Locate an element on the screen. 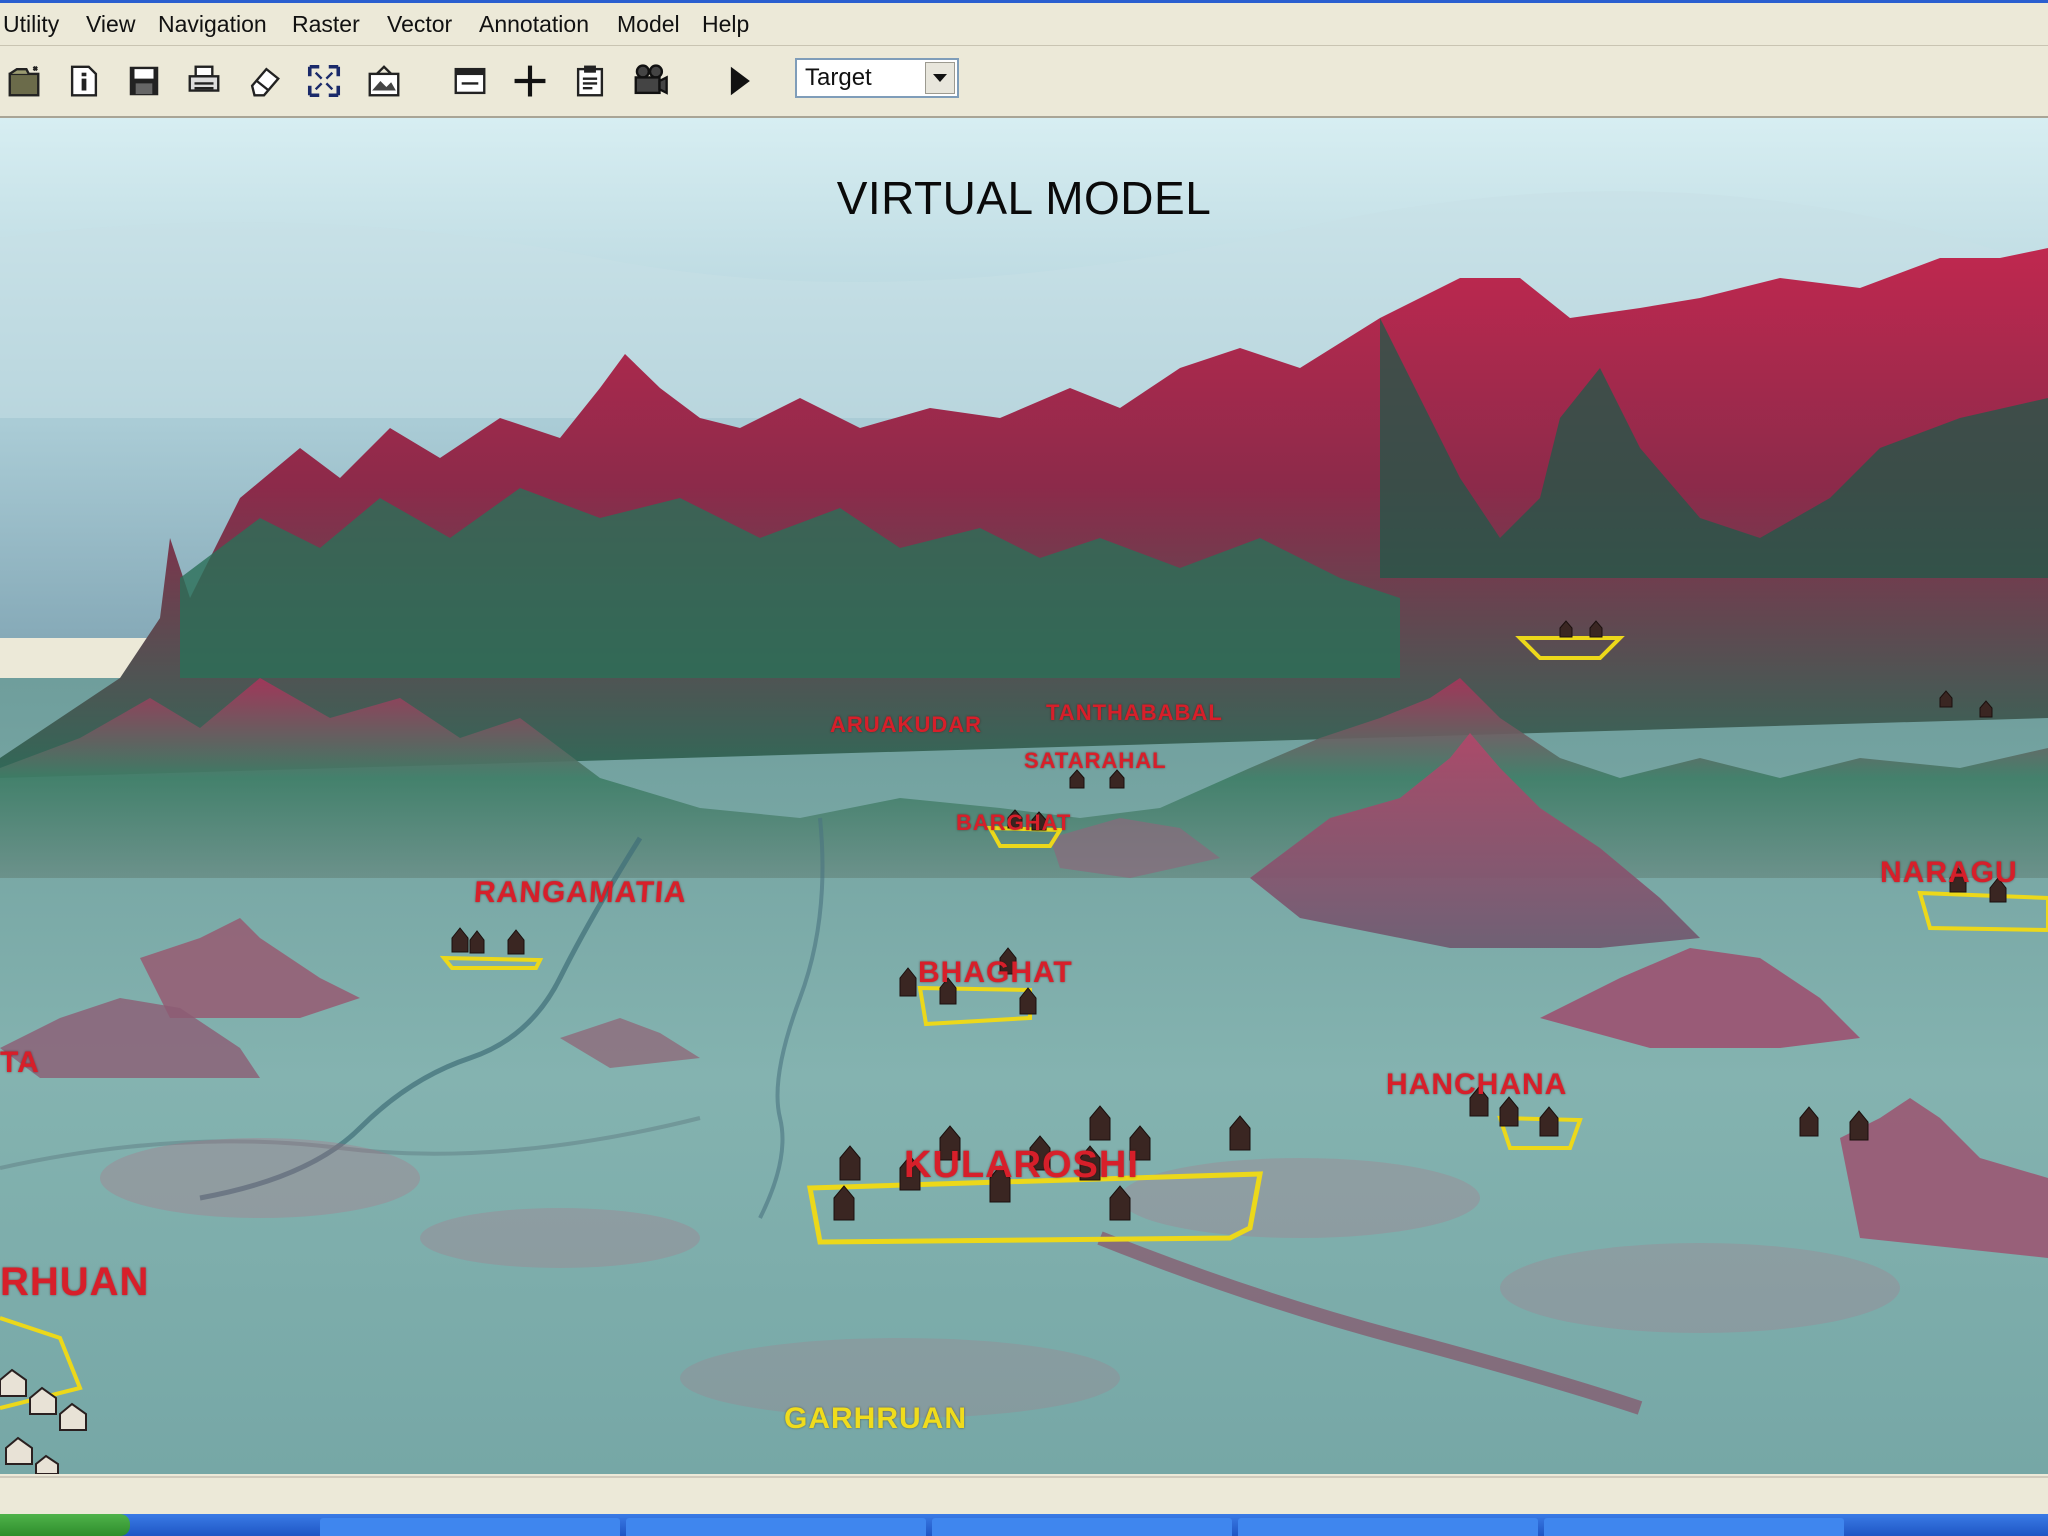  place-label-garhruan: GARHRUAN is located at coordinates (875, 1418).